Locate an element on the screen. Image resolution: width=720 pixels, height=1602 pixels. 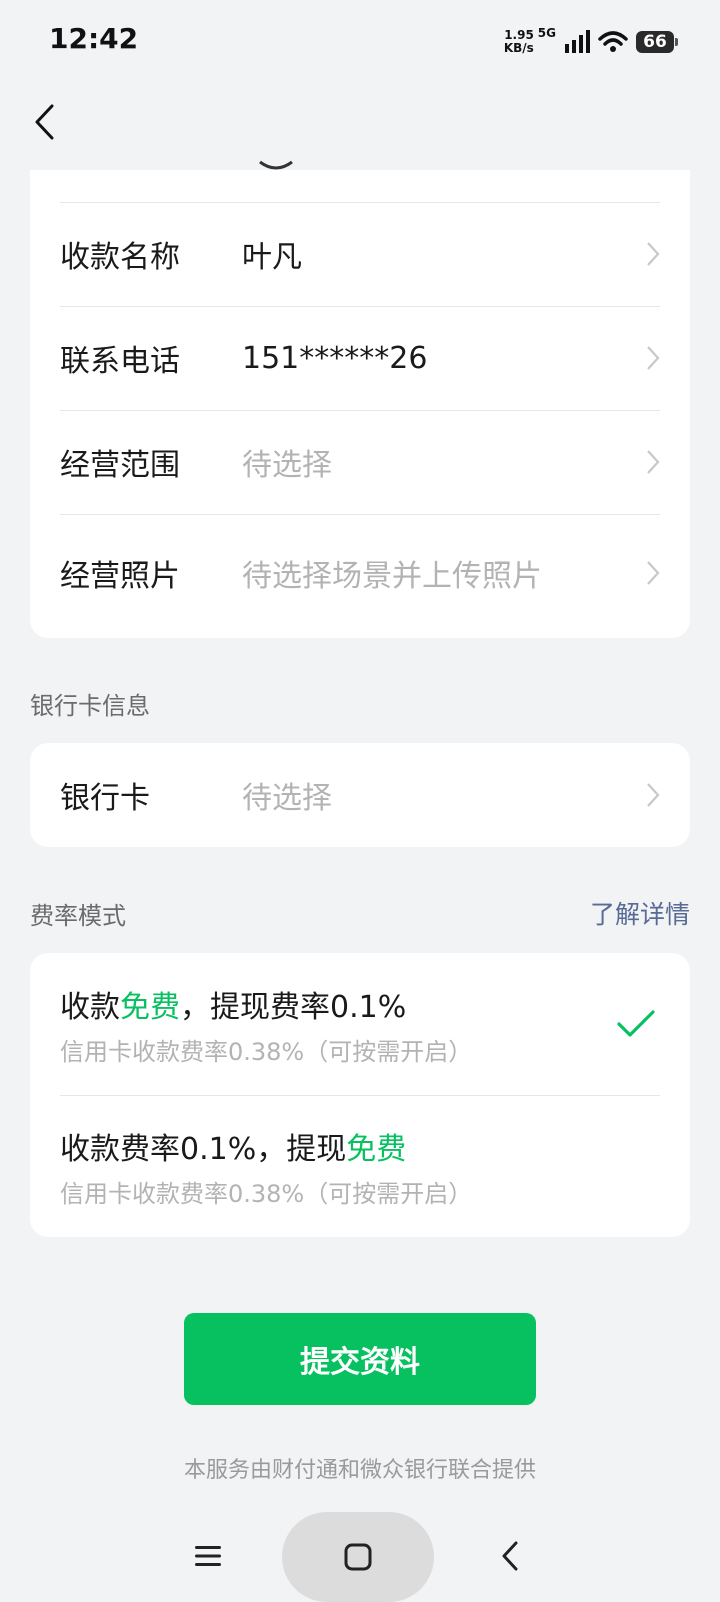
nav-home-button is located at coordinates (358, 1557).